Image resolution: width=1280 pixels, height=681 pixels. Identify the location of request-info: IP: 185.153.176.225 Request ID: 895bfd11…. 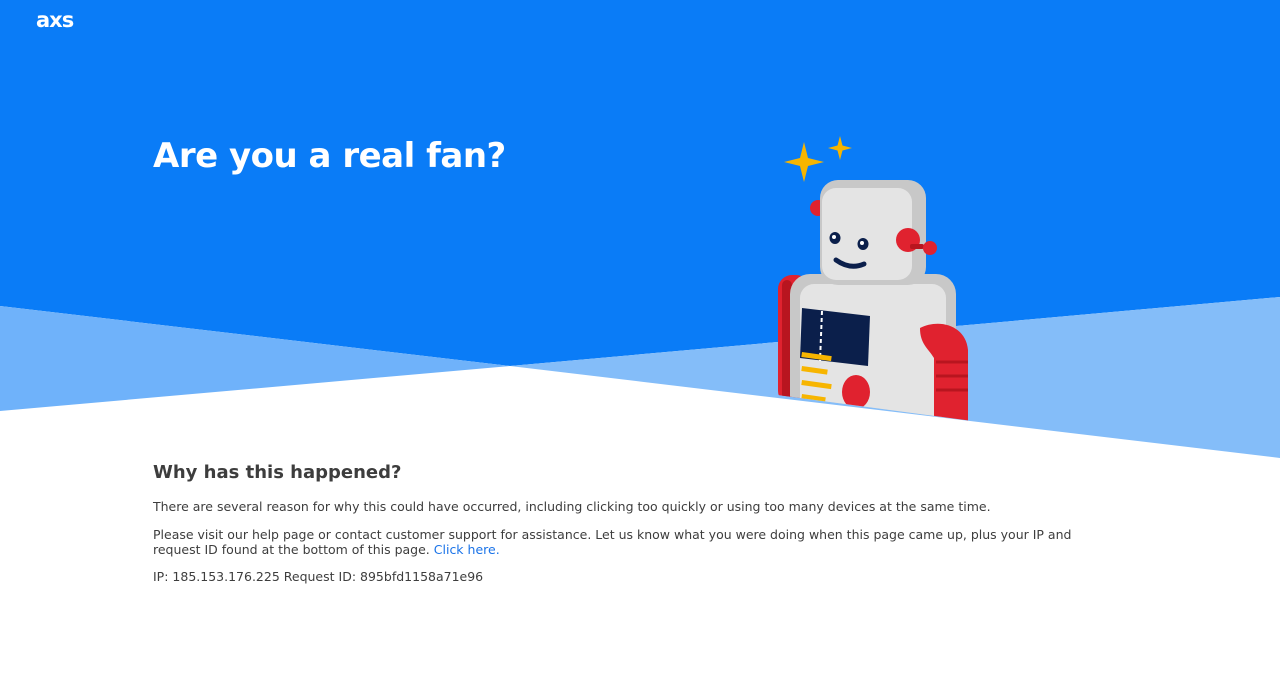
(613, 576).